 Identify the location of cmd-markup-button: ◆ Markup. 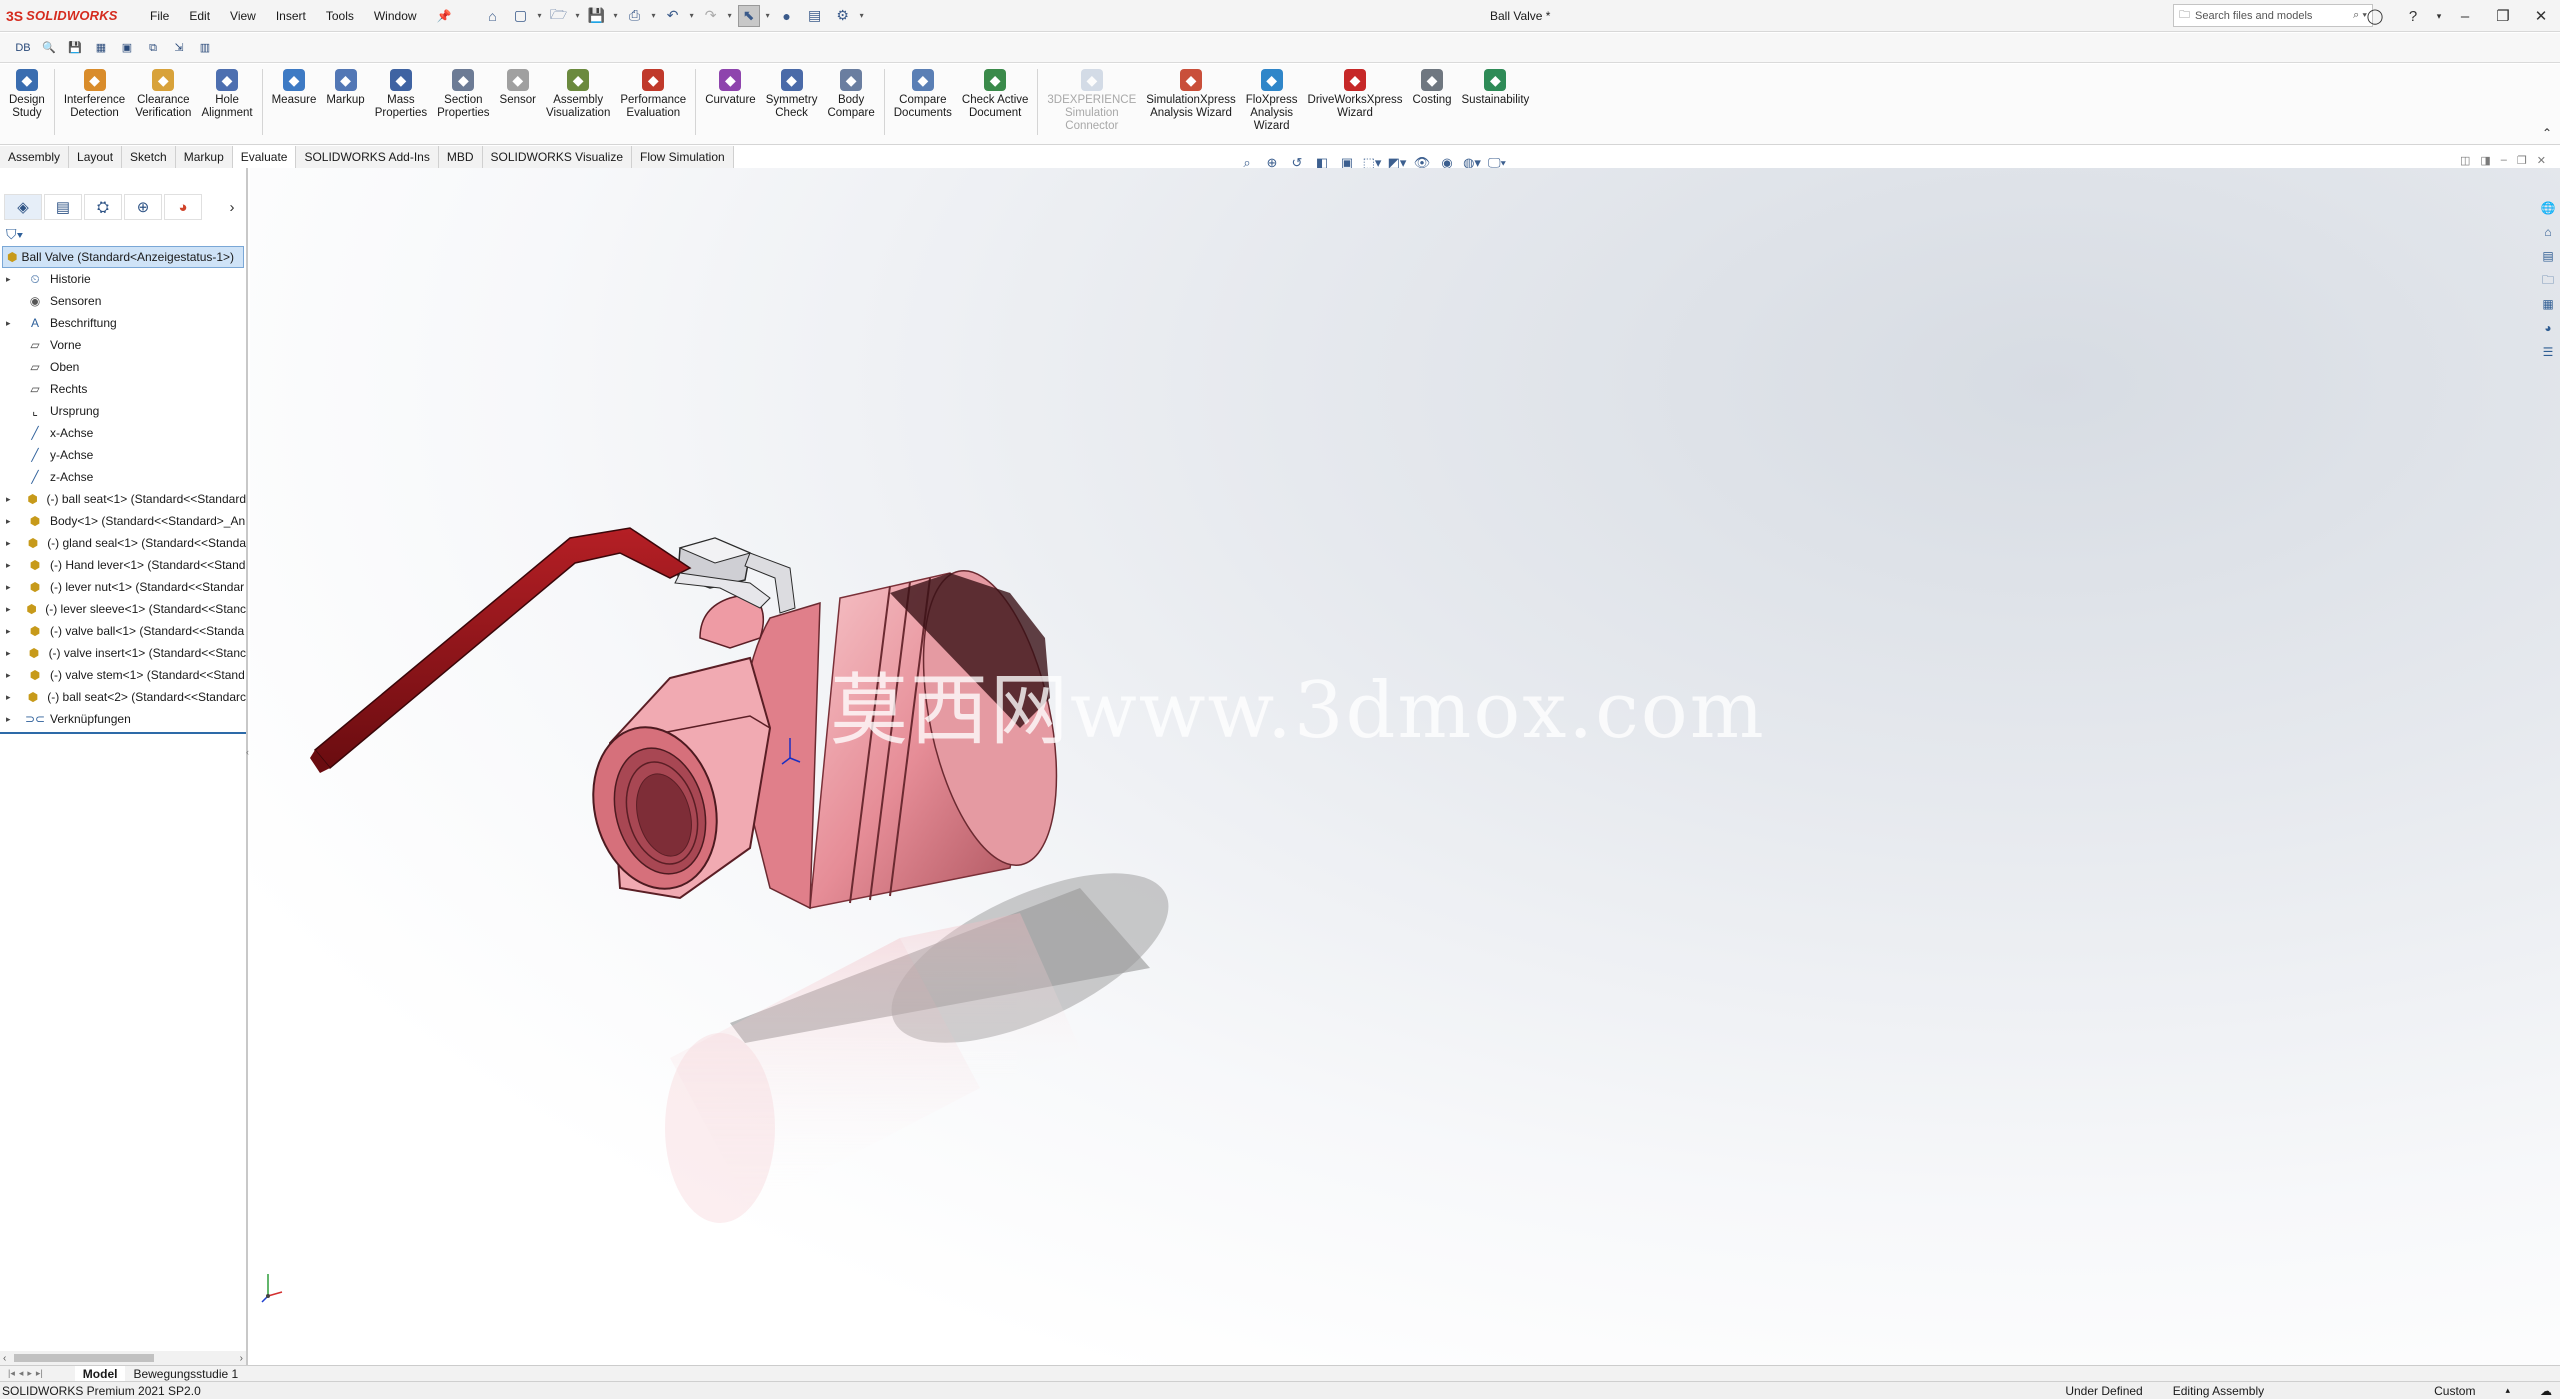
(345, 88).